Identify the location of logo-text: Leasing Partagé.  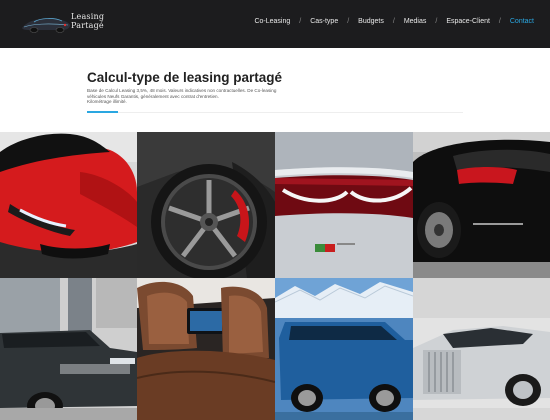
(87, 21).